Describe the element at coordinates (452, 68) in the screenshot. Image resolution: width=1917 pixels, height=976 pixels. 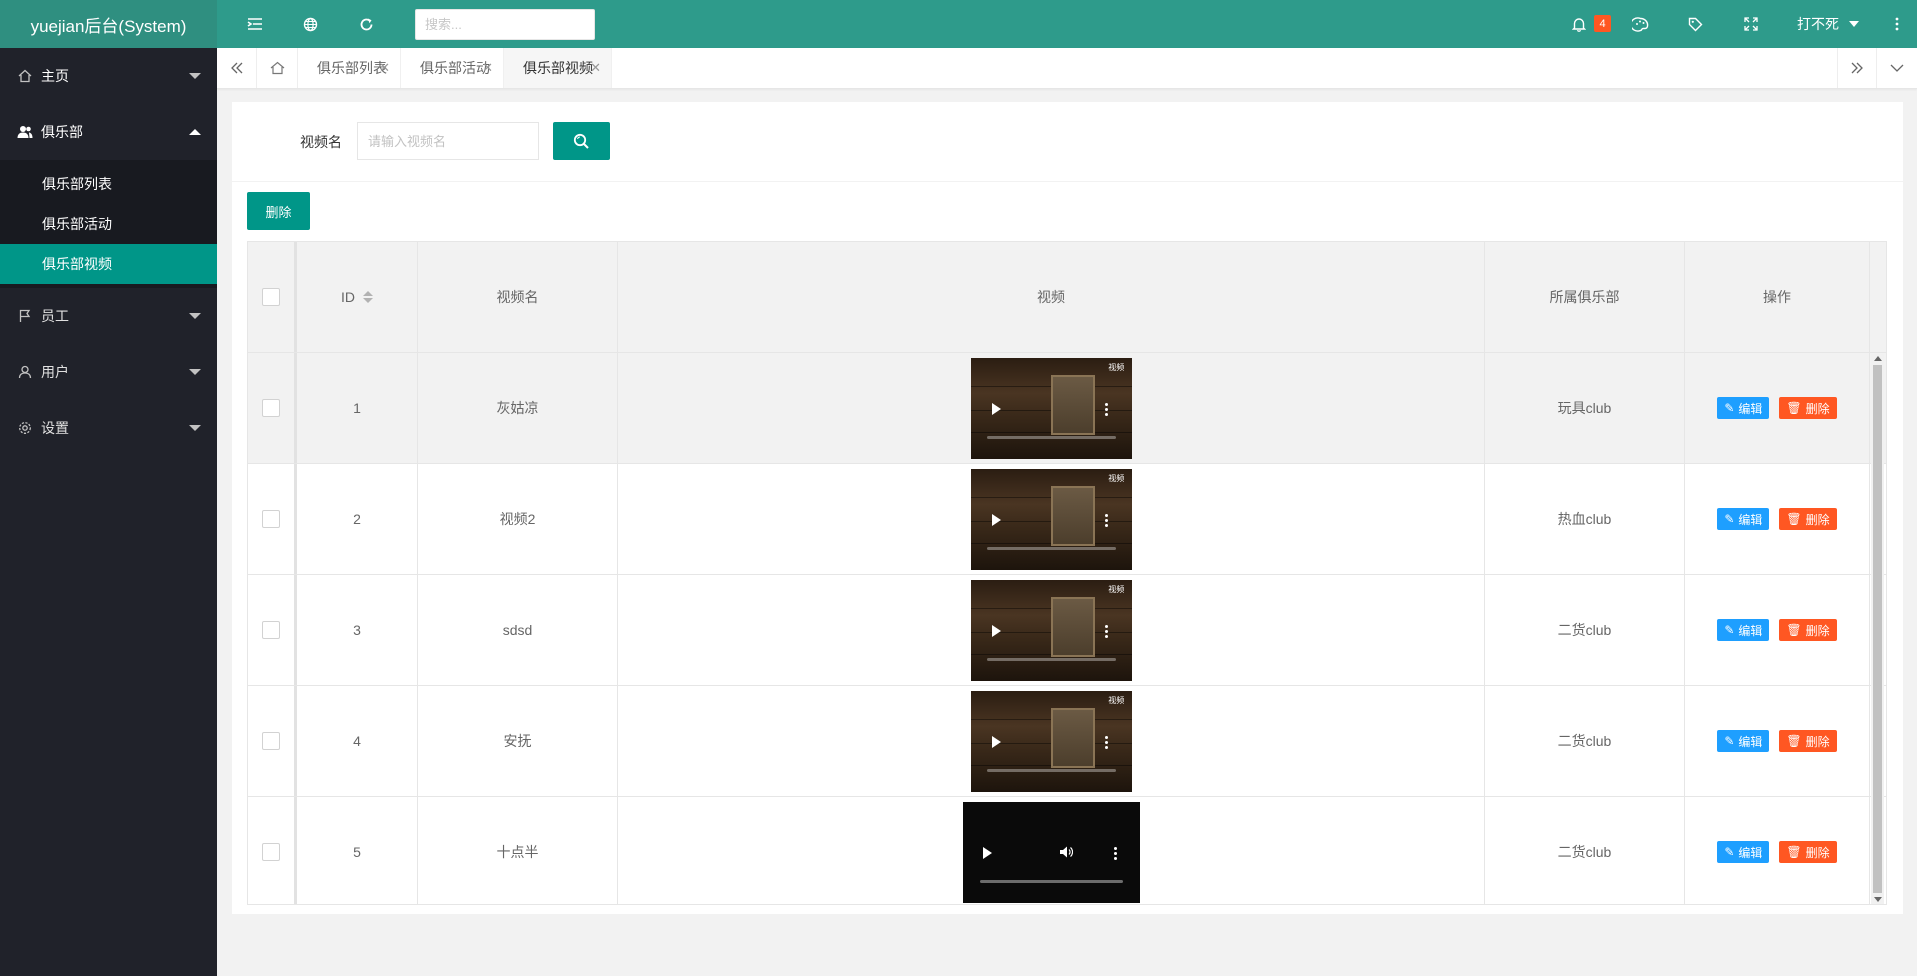
I see `tab-club-activity: 俱乐部活动 ✕` at that location.